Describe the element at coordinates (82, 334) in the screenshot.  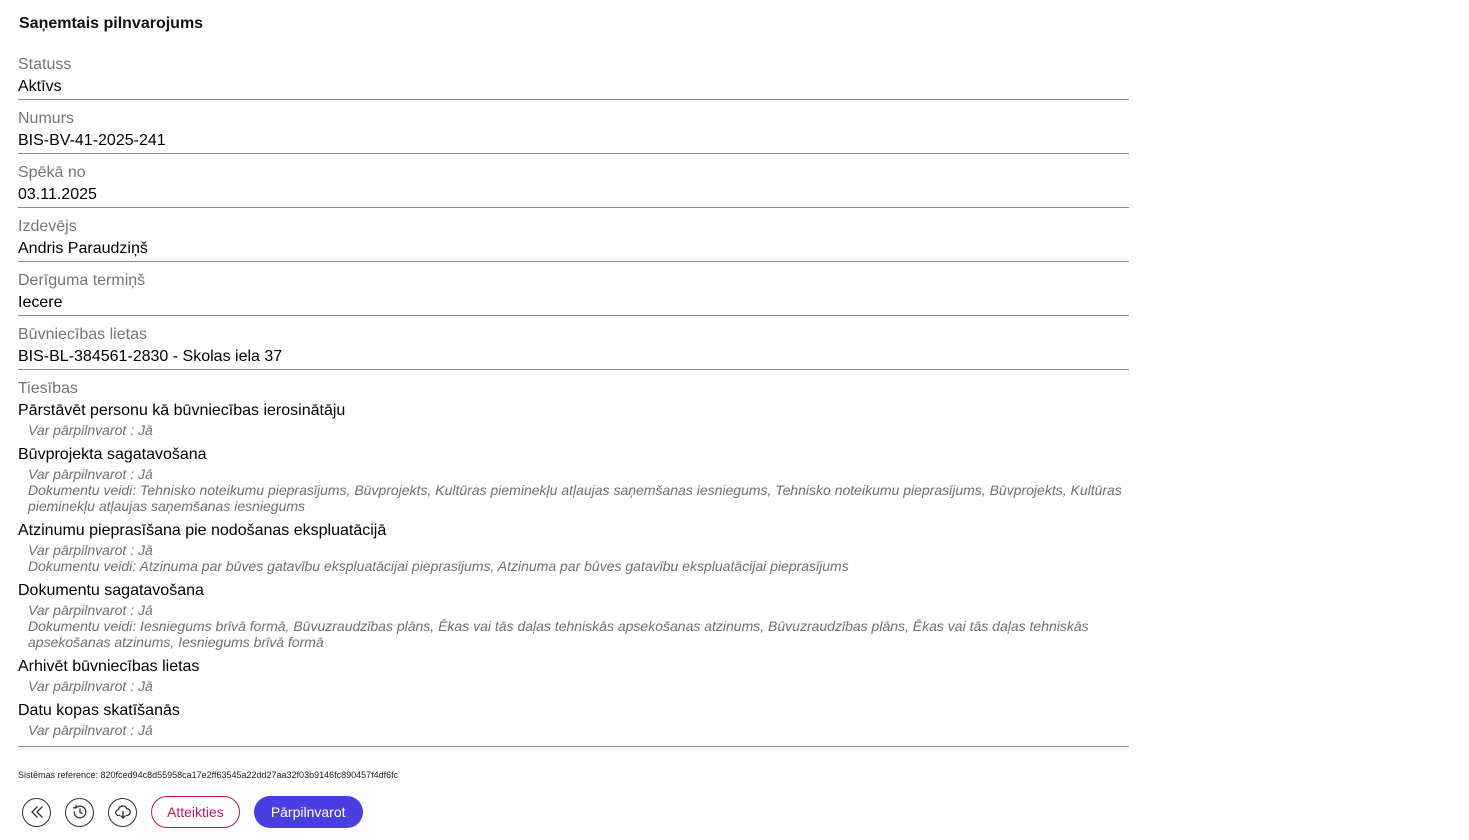
I see `field-label: Būvniecības lietas` at that location.